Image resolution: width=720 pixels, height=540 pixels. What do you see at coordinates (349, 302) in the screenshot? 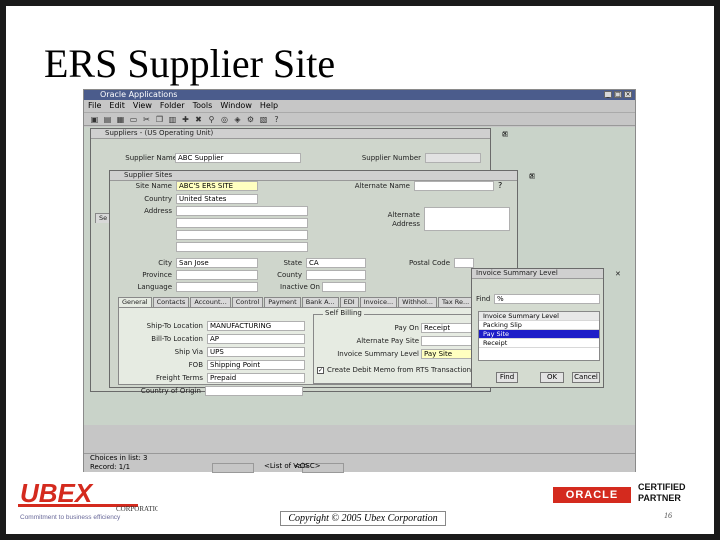
I see `tab-edi: EDI` at bounding box center [349, 302].